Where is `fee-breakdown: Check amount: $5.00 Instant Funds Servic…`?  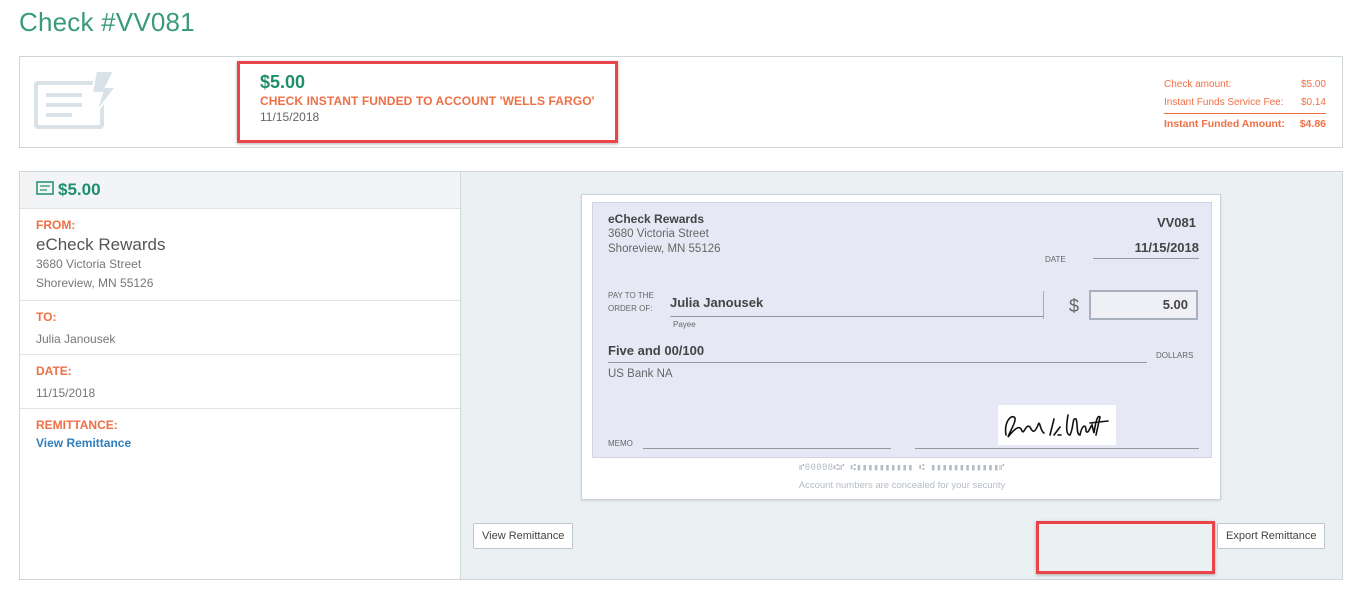
fee-breakdown: Check amount: $5.00 Instant Funds Servic… is located at coordinates (1245, 104).